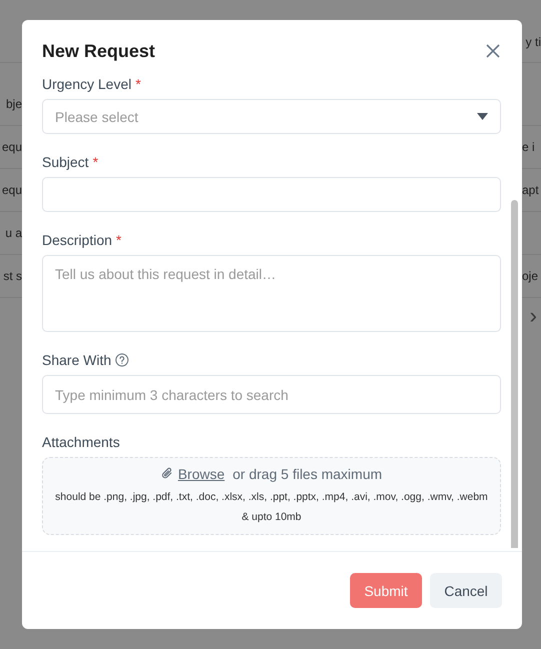  Describe the element at coordinates (466, 590) in the screenshot. I see `cancel-button: Cancel` at that location.